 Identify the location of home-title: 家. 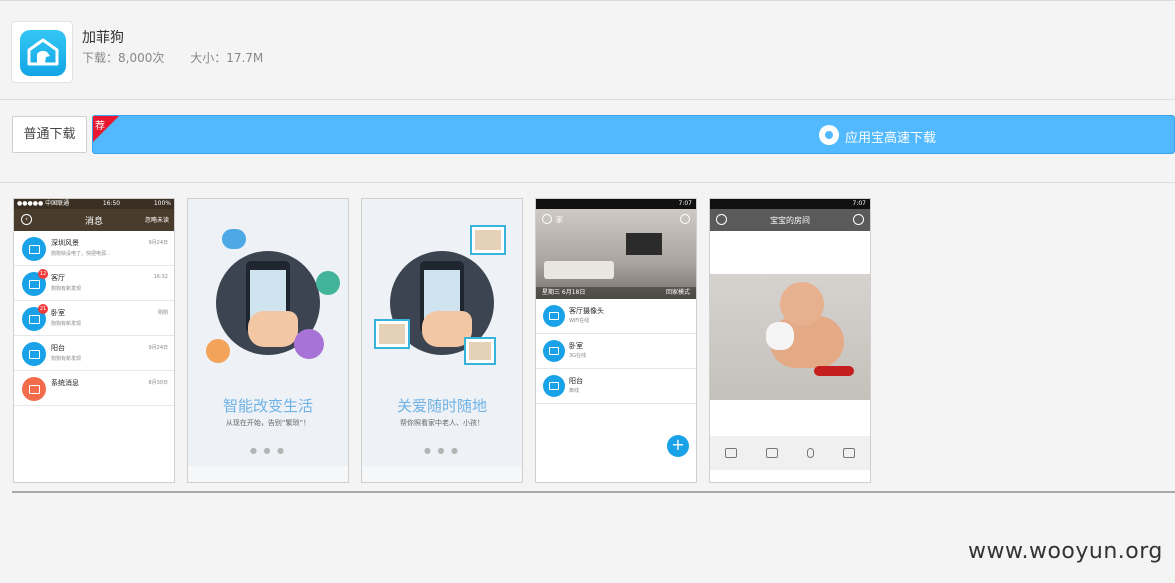
(559, 220).